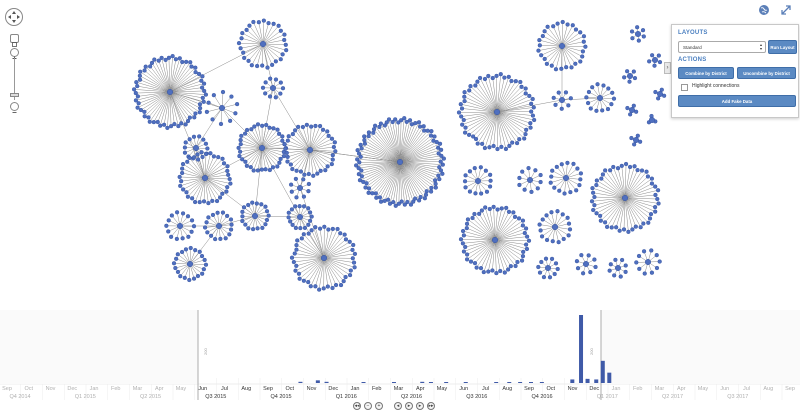  What do you see at coordinates (379, 406) in the screenshot?
I see `zoom-in-icon: +` at bounding box center [379, 406].